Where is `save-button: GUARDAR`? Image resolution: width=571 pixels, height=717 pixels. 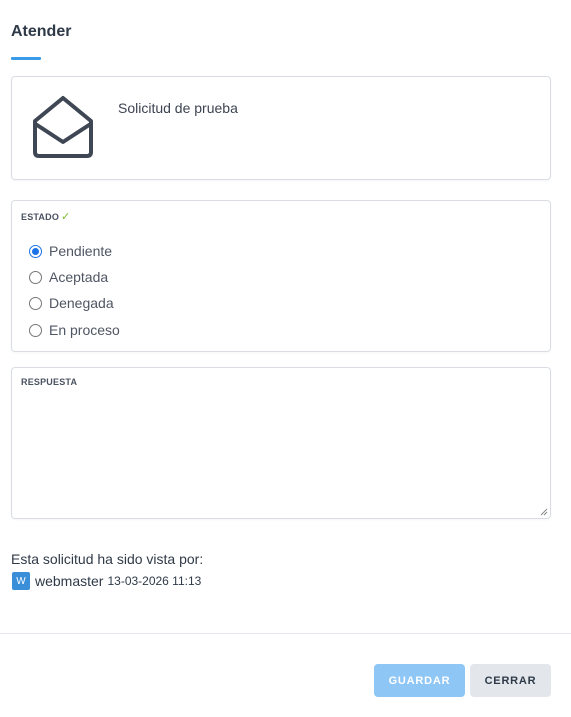 save-button: GUARDAR is located at coordinates (419, 680).